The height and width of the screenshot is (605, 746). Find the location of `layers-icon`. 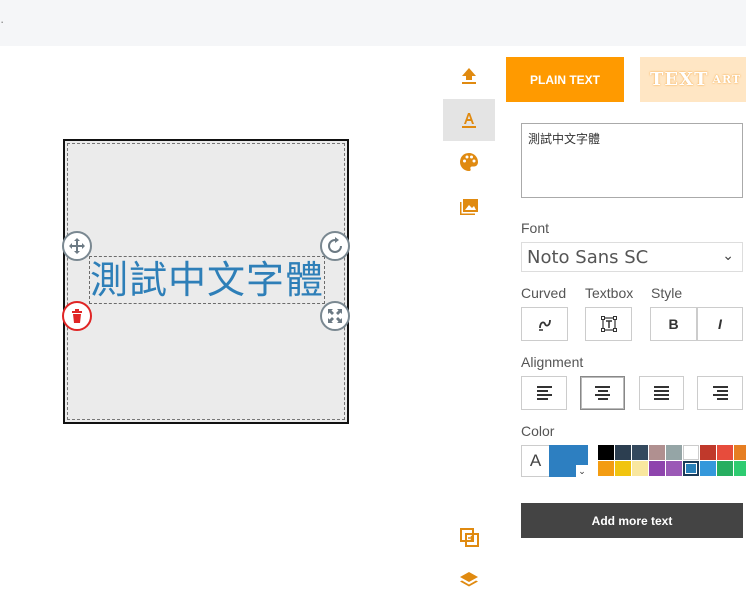

layers-icon is located at coordinates (469, 579).